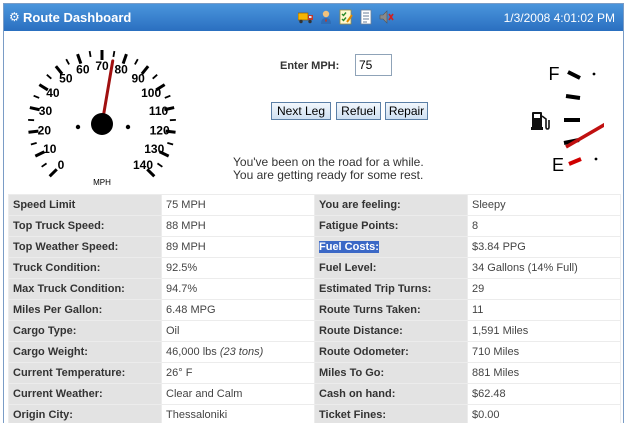 The width and height of the screenshot is (628, 423). What do you see at coordinates (406, 111) in the screenshot?
I see `repair-button: Repair` at bounding box center [406, 111].